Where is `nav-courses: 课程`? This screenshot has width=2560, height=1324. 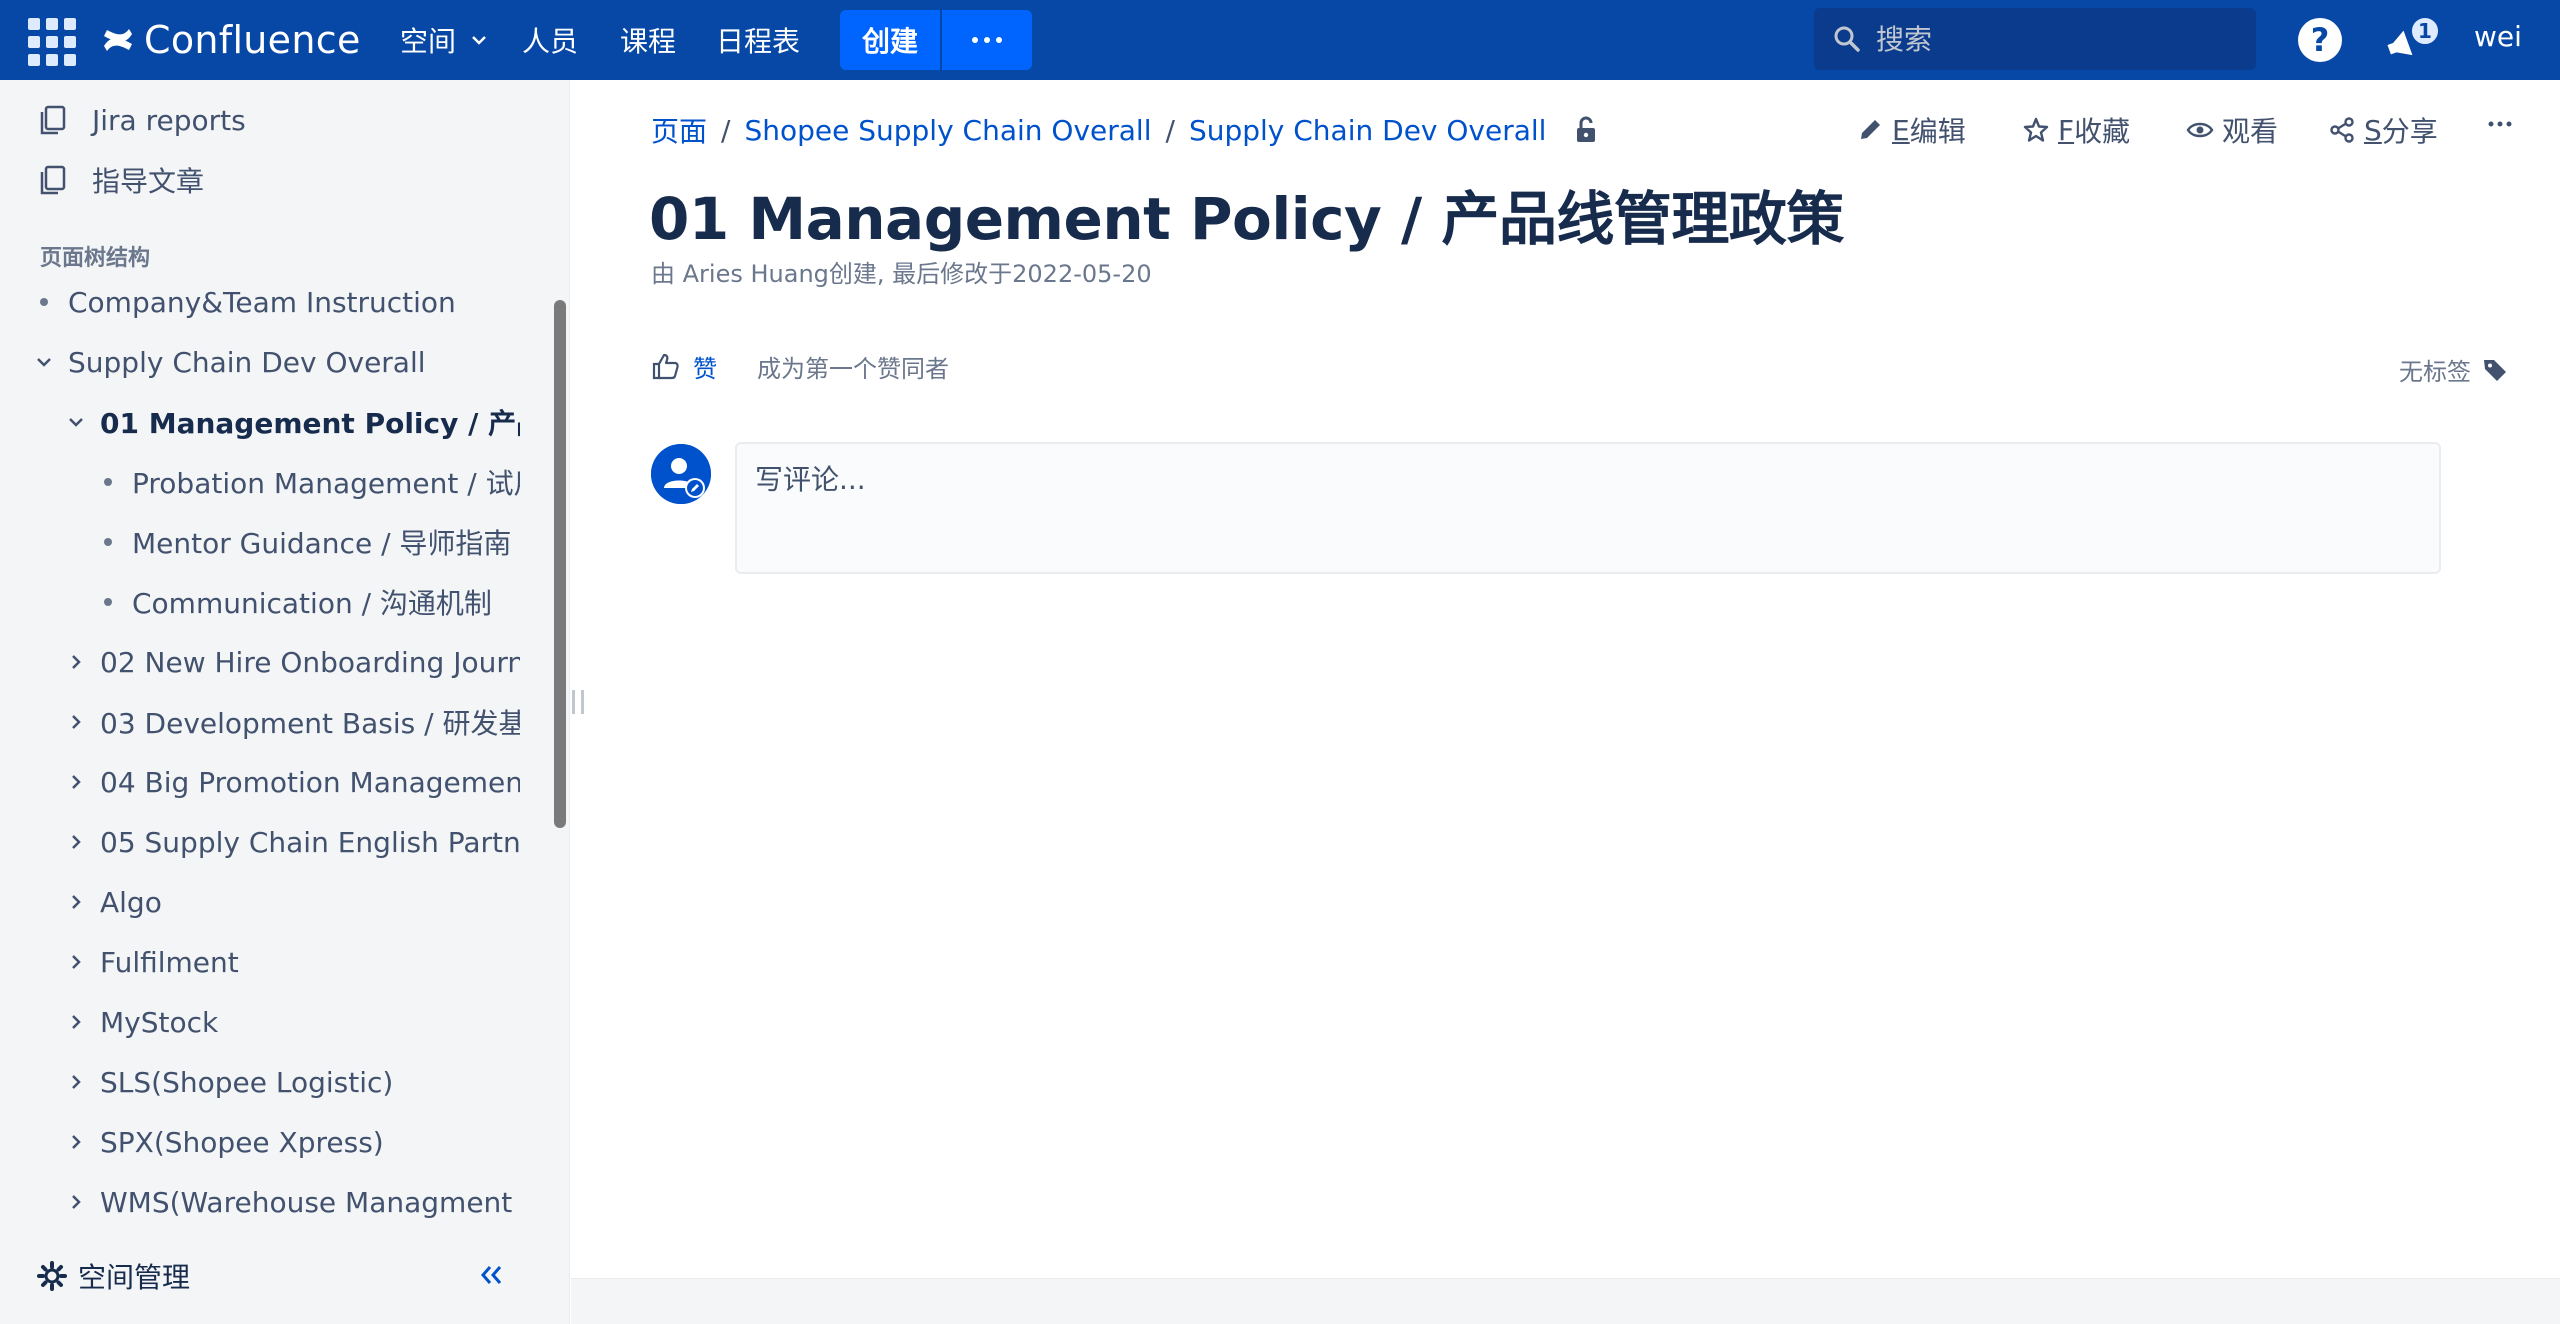
nav-courses: 课程 is located at coordinates (648, 40).